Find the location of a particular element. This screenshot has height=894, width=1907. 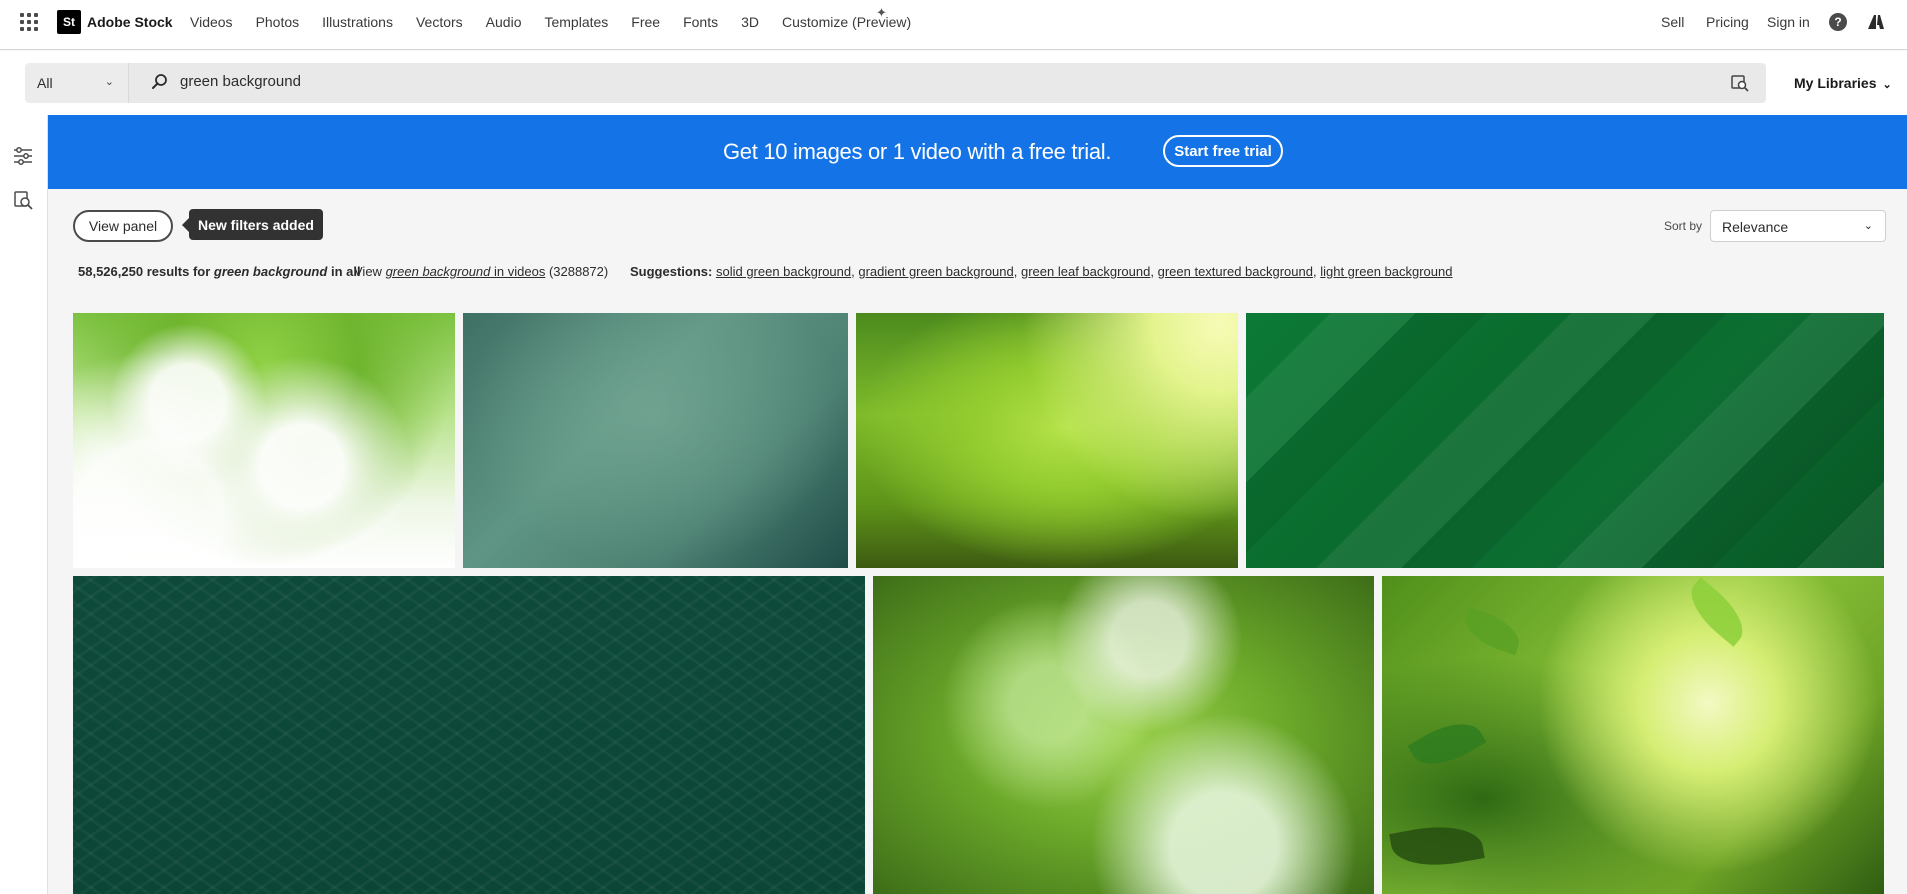

sort-by-select: Relevance ⌄ is located at coordinates (1798, 226).